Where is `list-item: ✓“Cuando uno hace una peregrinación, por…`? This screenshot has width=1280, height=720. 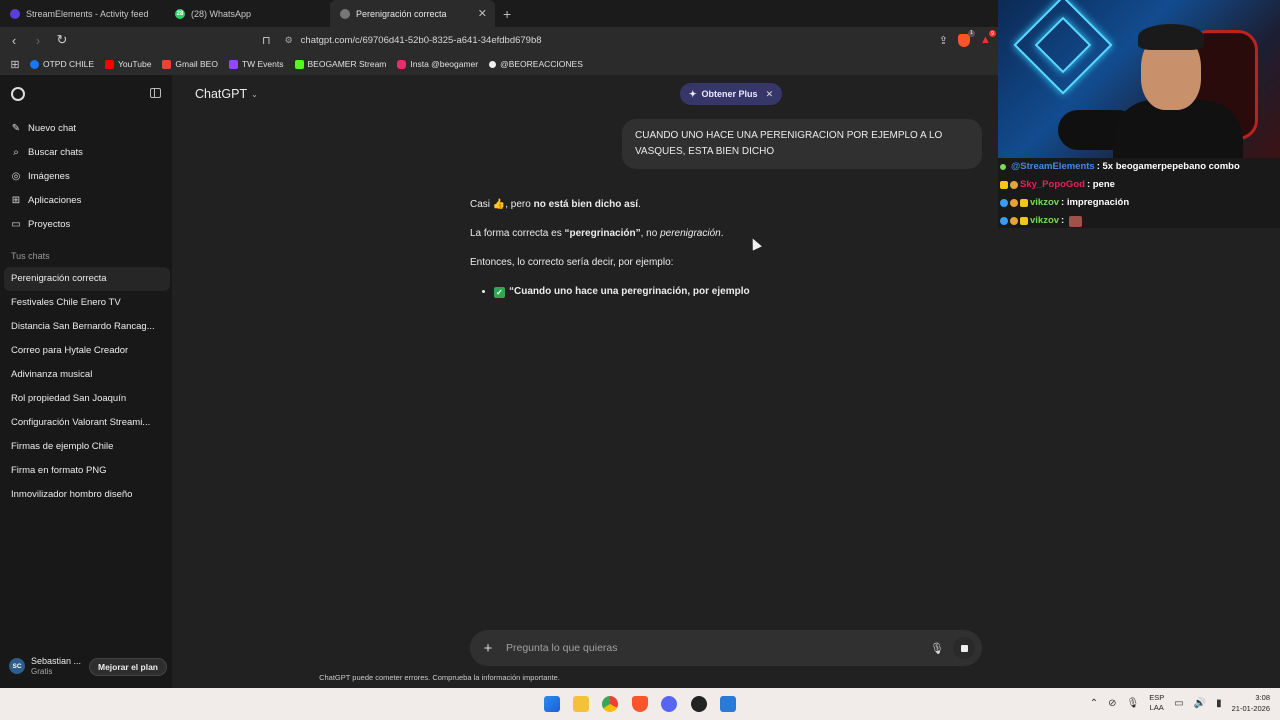 list-item: ✓“Cuando uno hace una peregrinación, por… is located at coordinates (732, 292).